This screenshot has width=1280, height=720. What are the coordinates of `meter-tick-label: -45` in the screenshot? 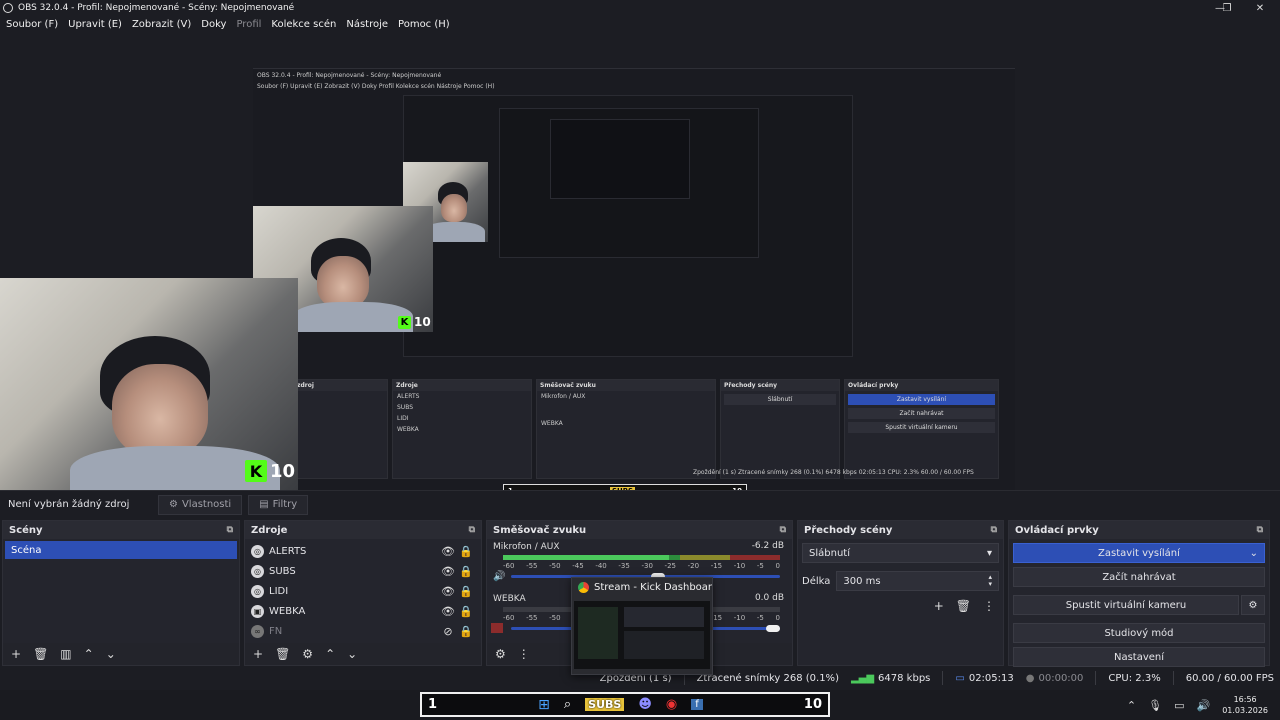 It's located at (578, 566).